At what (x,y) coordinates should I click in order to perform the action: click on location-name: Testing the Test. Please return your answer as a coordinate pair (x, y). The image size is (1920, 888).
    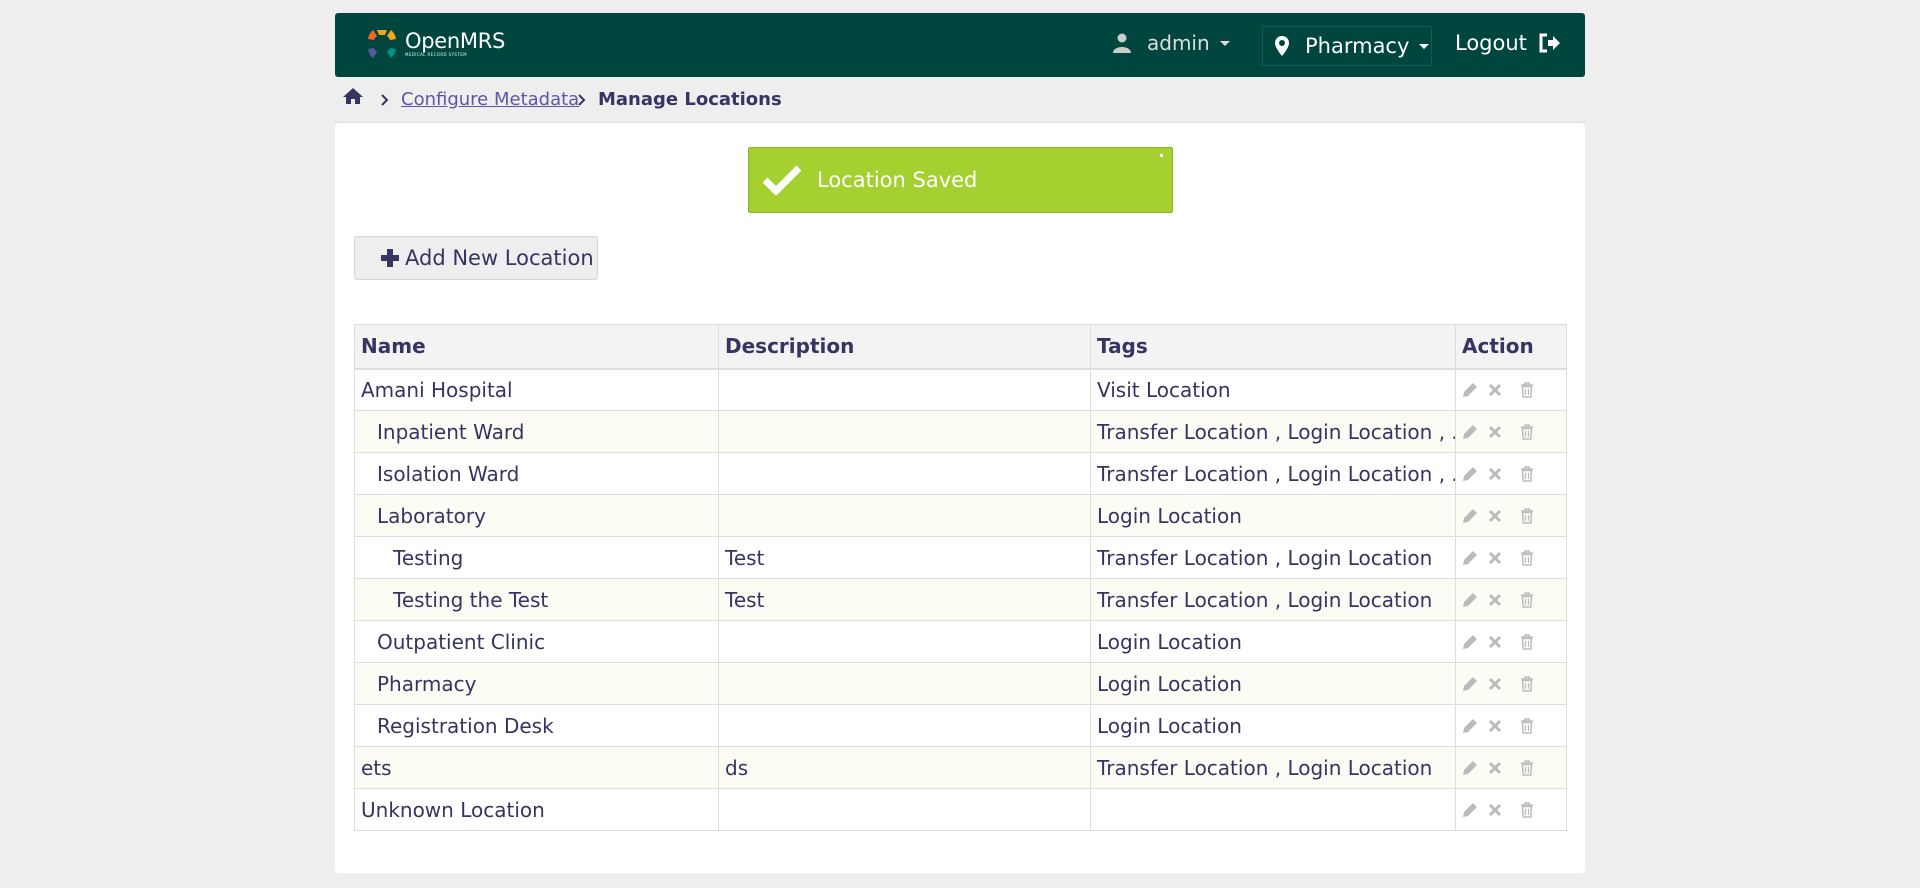
    Looking at the image, I should click on (536, 599).